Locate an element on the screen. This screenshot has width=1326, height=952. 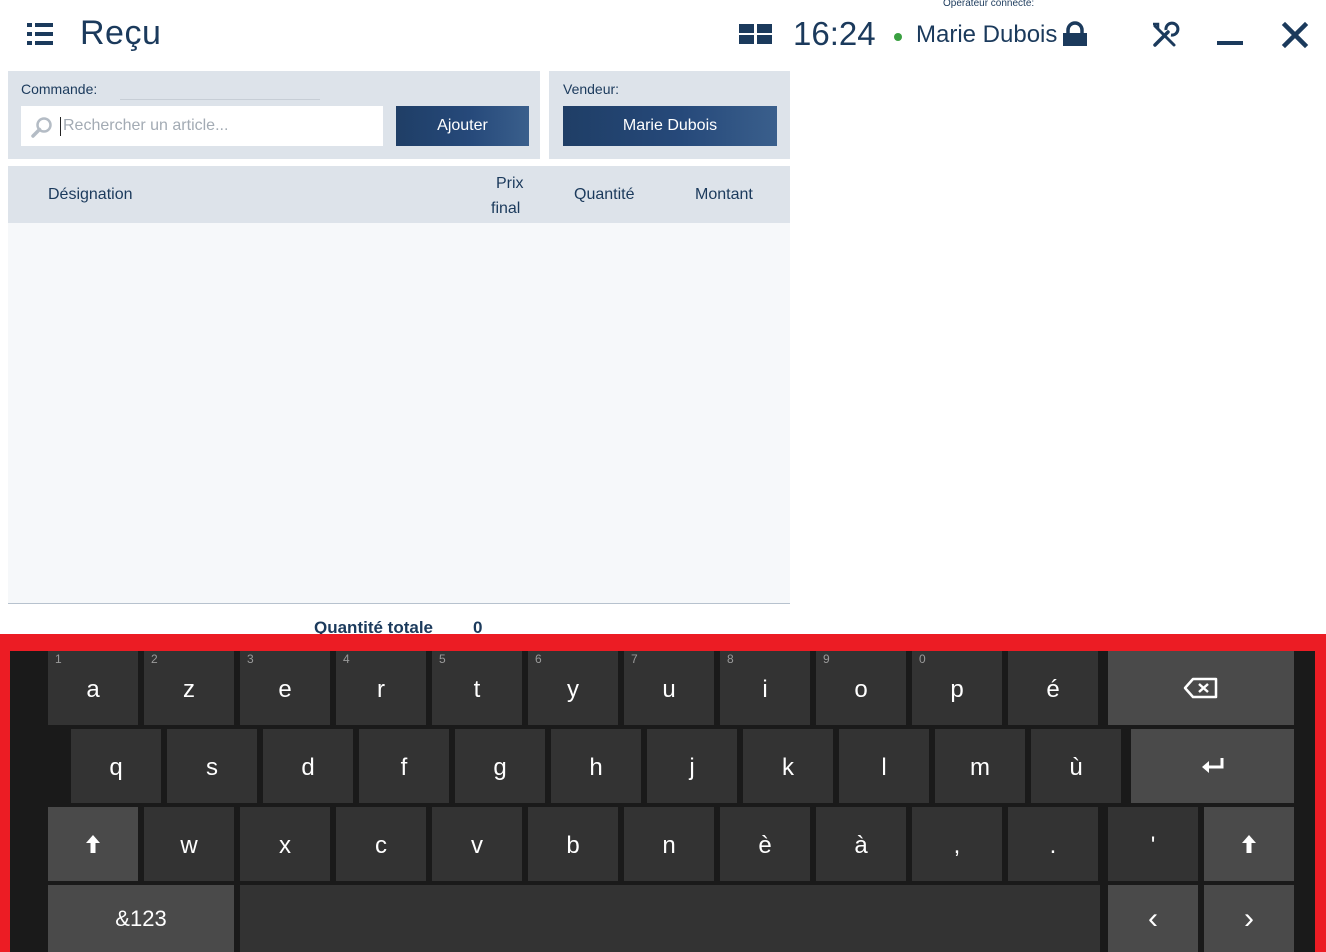
key-x: x is located at coordinates (285, 844).